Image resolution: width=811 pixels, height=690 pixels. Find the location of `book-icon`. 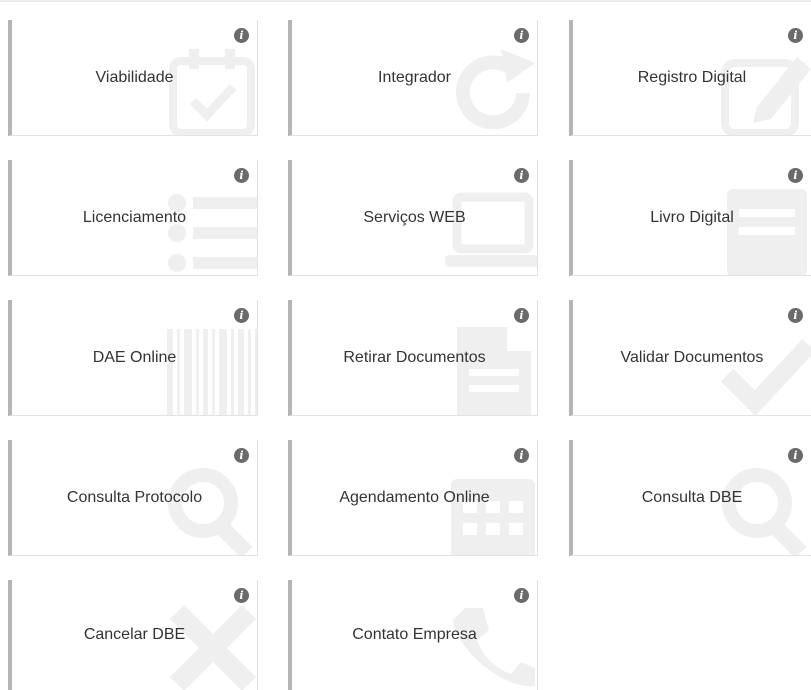

book-icon is located at coordinates (764, 229).